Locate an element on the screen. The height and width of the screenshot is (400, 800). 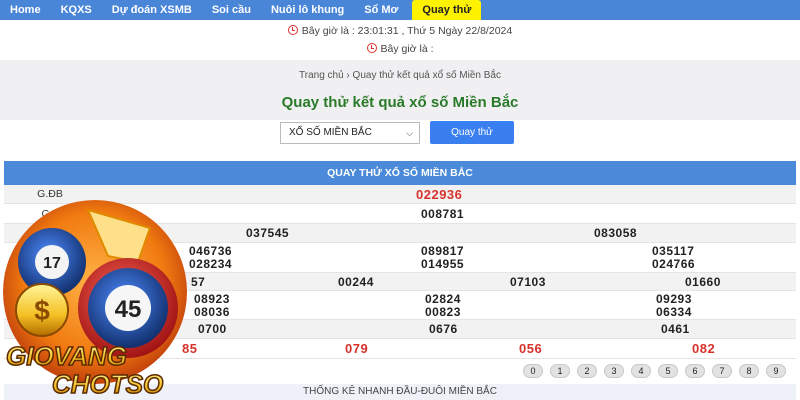
prize-g6: 0676 is located at coordinates (443, 329).